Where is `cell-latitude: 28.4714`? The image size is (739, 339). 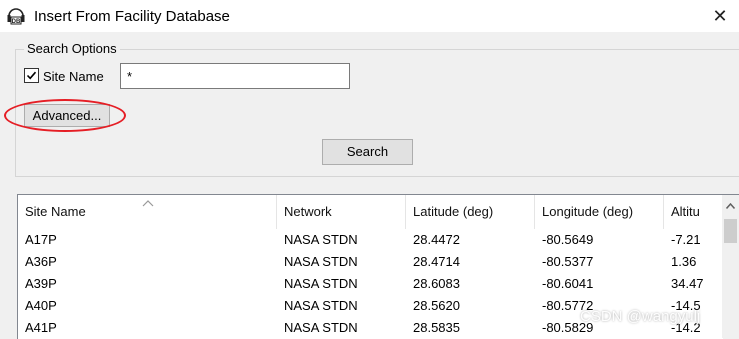
cell-latitude: 28.4714 is located at coordinates (436, 261).